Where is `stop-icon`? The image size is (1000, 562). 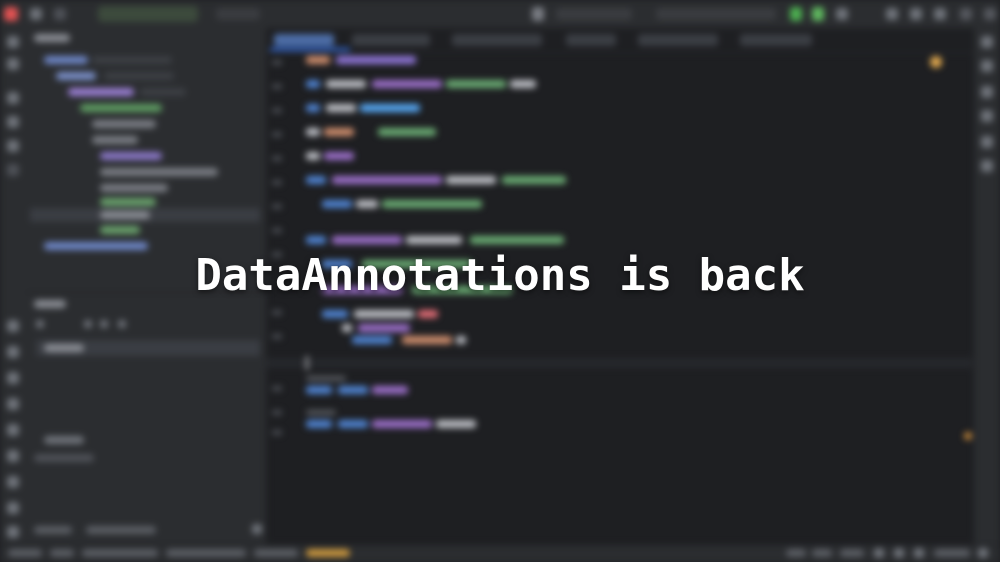
stop-icon is located at coordinates (842, 14).